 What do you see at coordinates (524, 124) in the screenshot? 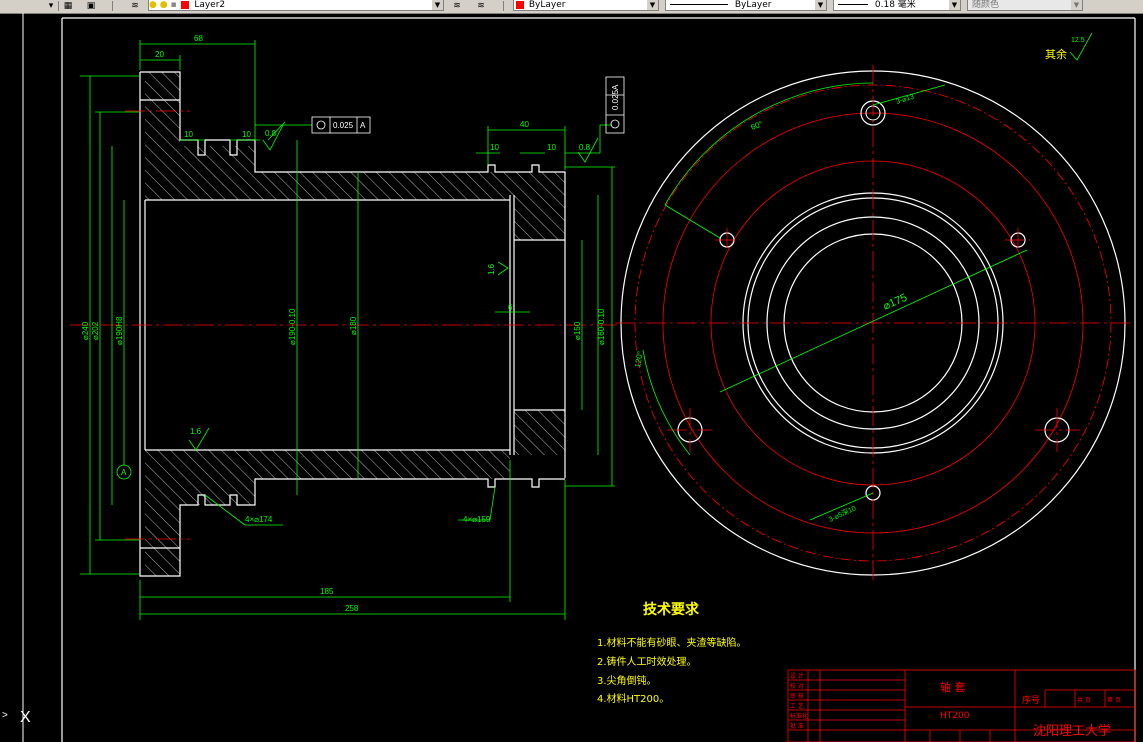
I see `dim-40: 40` at bounding box center [524, 124].